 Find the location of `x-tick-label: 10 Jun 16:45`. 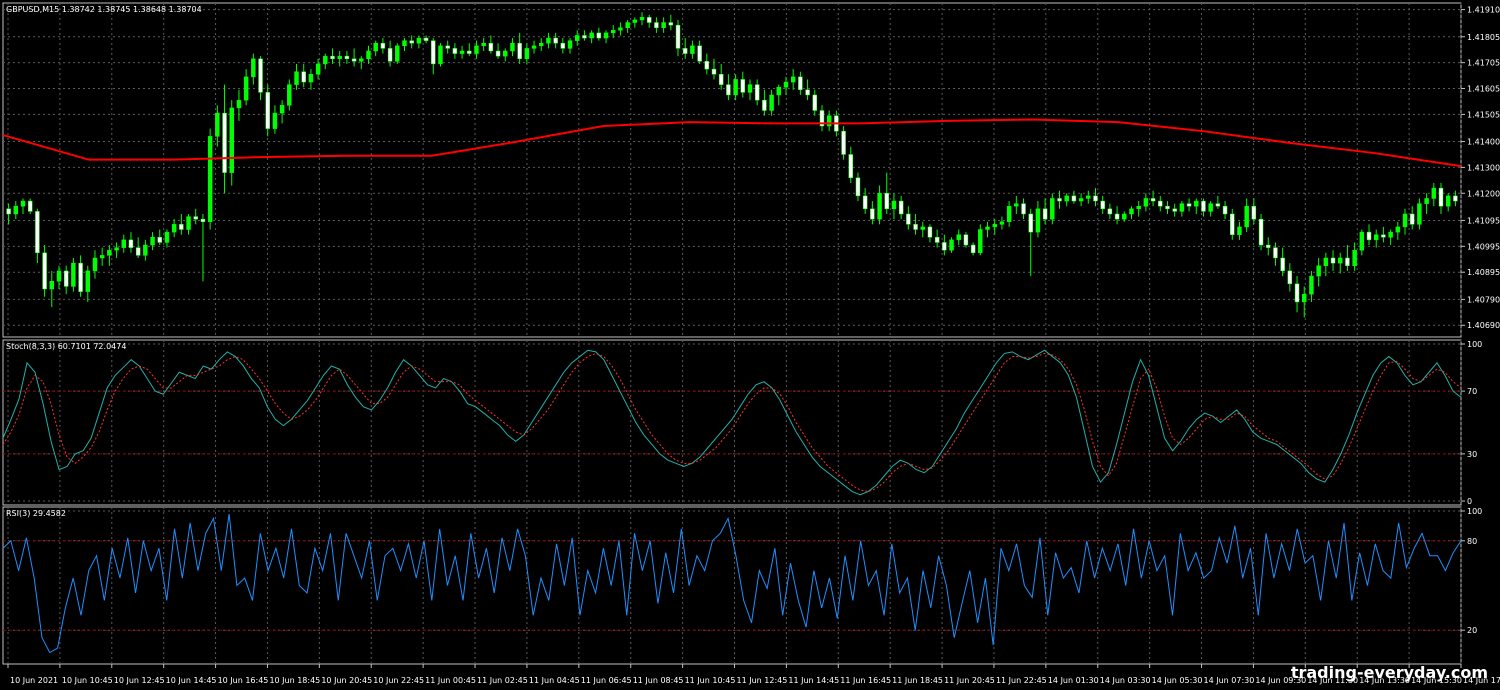

x-tick-label: 10 Jun 16:45 is located at coordinates (243, 680).